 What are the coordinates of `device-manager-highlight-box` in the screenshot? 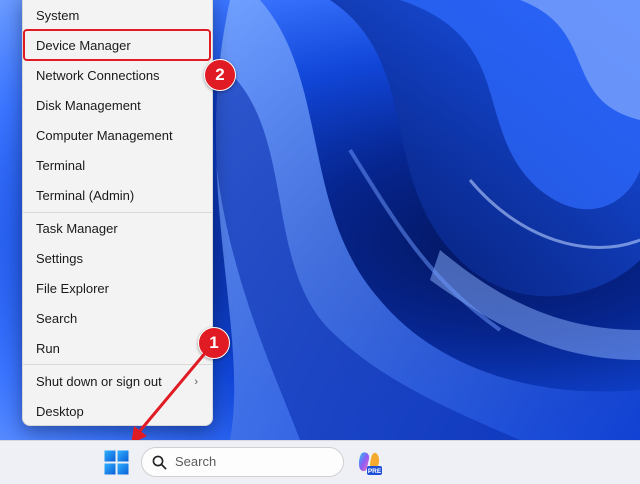 It's located at (117, 45).